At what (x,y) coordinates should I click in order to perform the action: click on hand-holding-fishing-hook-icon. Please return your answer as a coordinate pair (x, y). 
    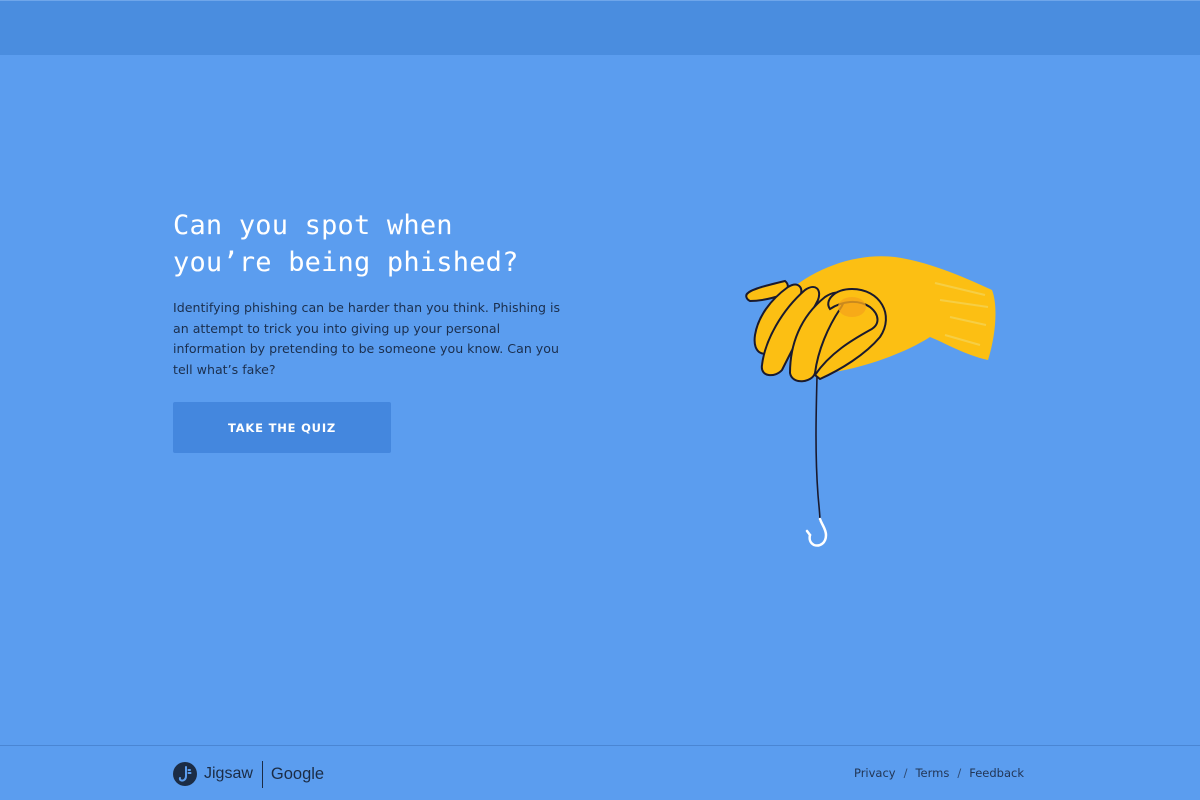
    Looking at the image, I should click on (870, 401).